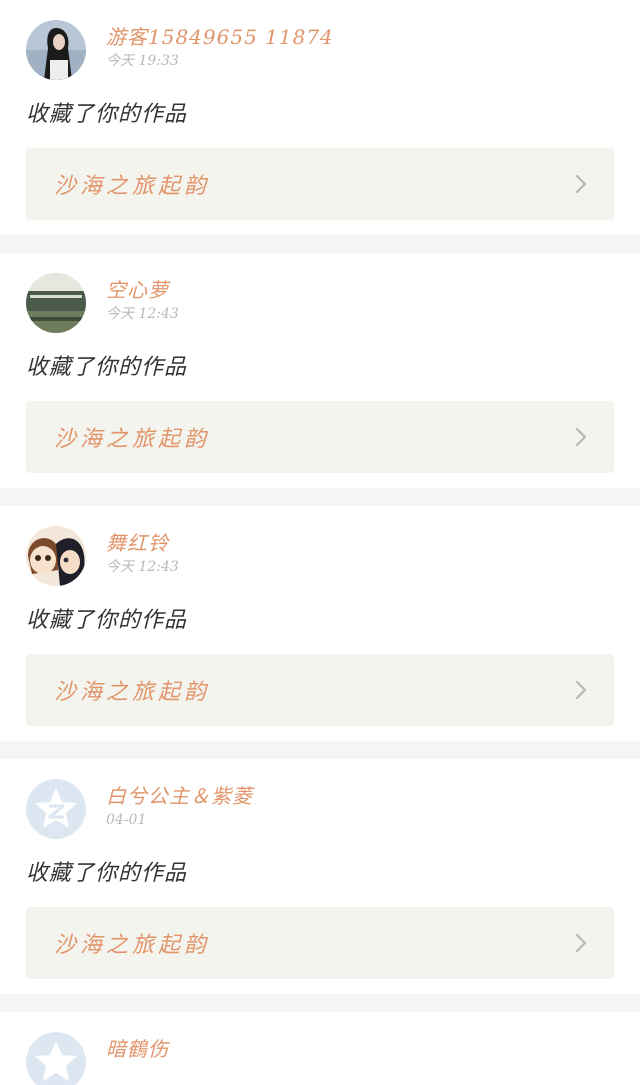 The image size is (640, 1085). Describe the element at coordinates (220, 37) in the screenshot. I see `username: 游客15849655 11874` at that location.